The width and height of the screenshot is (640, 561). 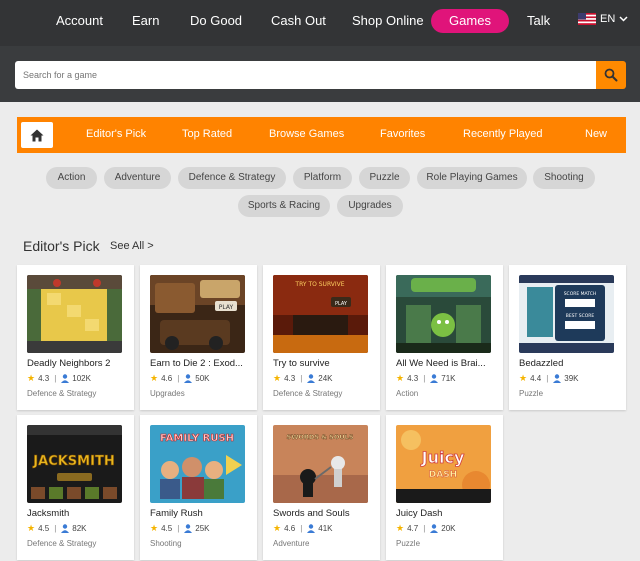 What do you see at coordinates (200, 513) in the screenshot?
I see `game-title: Family Rush` at bounding box center [200, 513].